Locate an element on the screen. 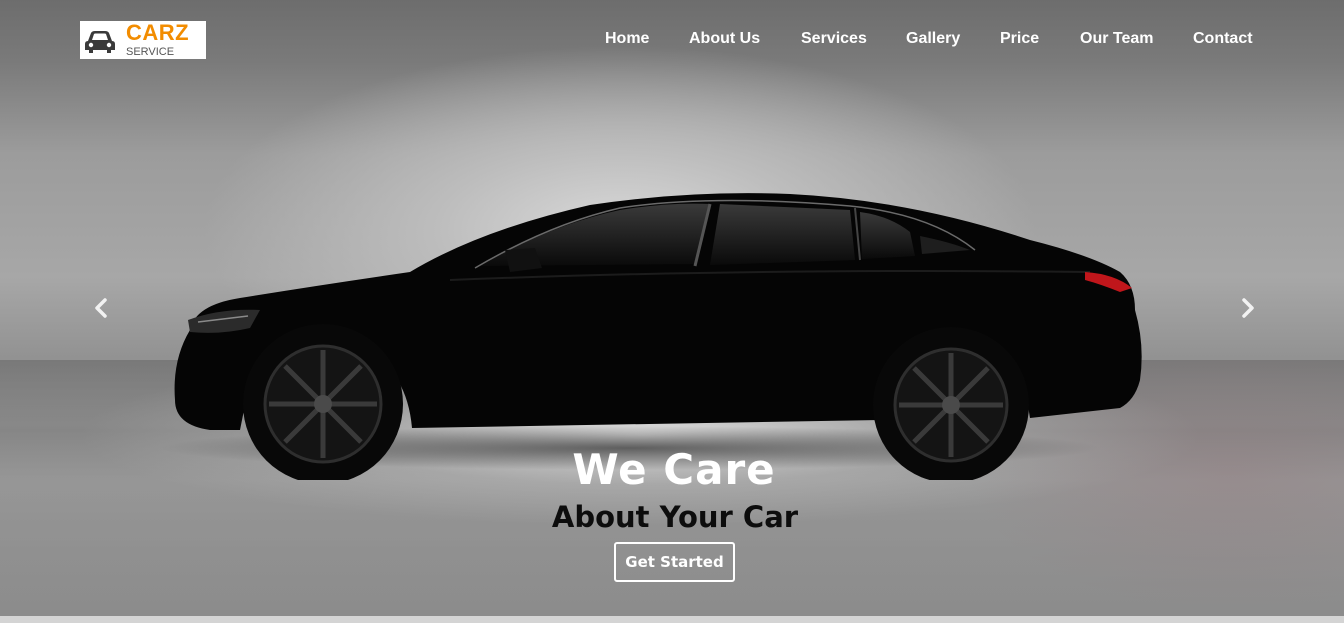 This screenshot has height=623, width=1344. chevron-left-icon is located at coordinates (101, 308).